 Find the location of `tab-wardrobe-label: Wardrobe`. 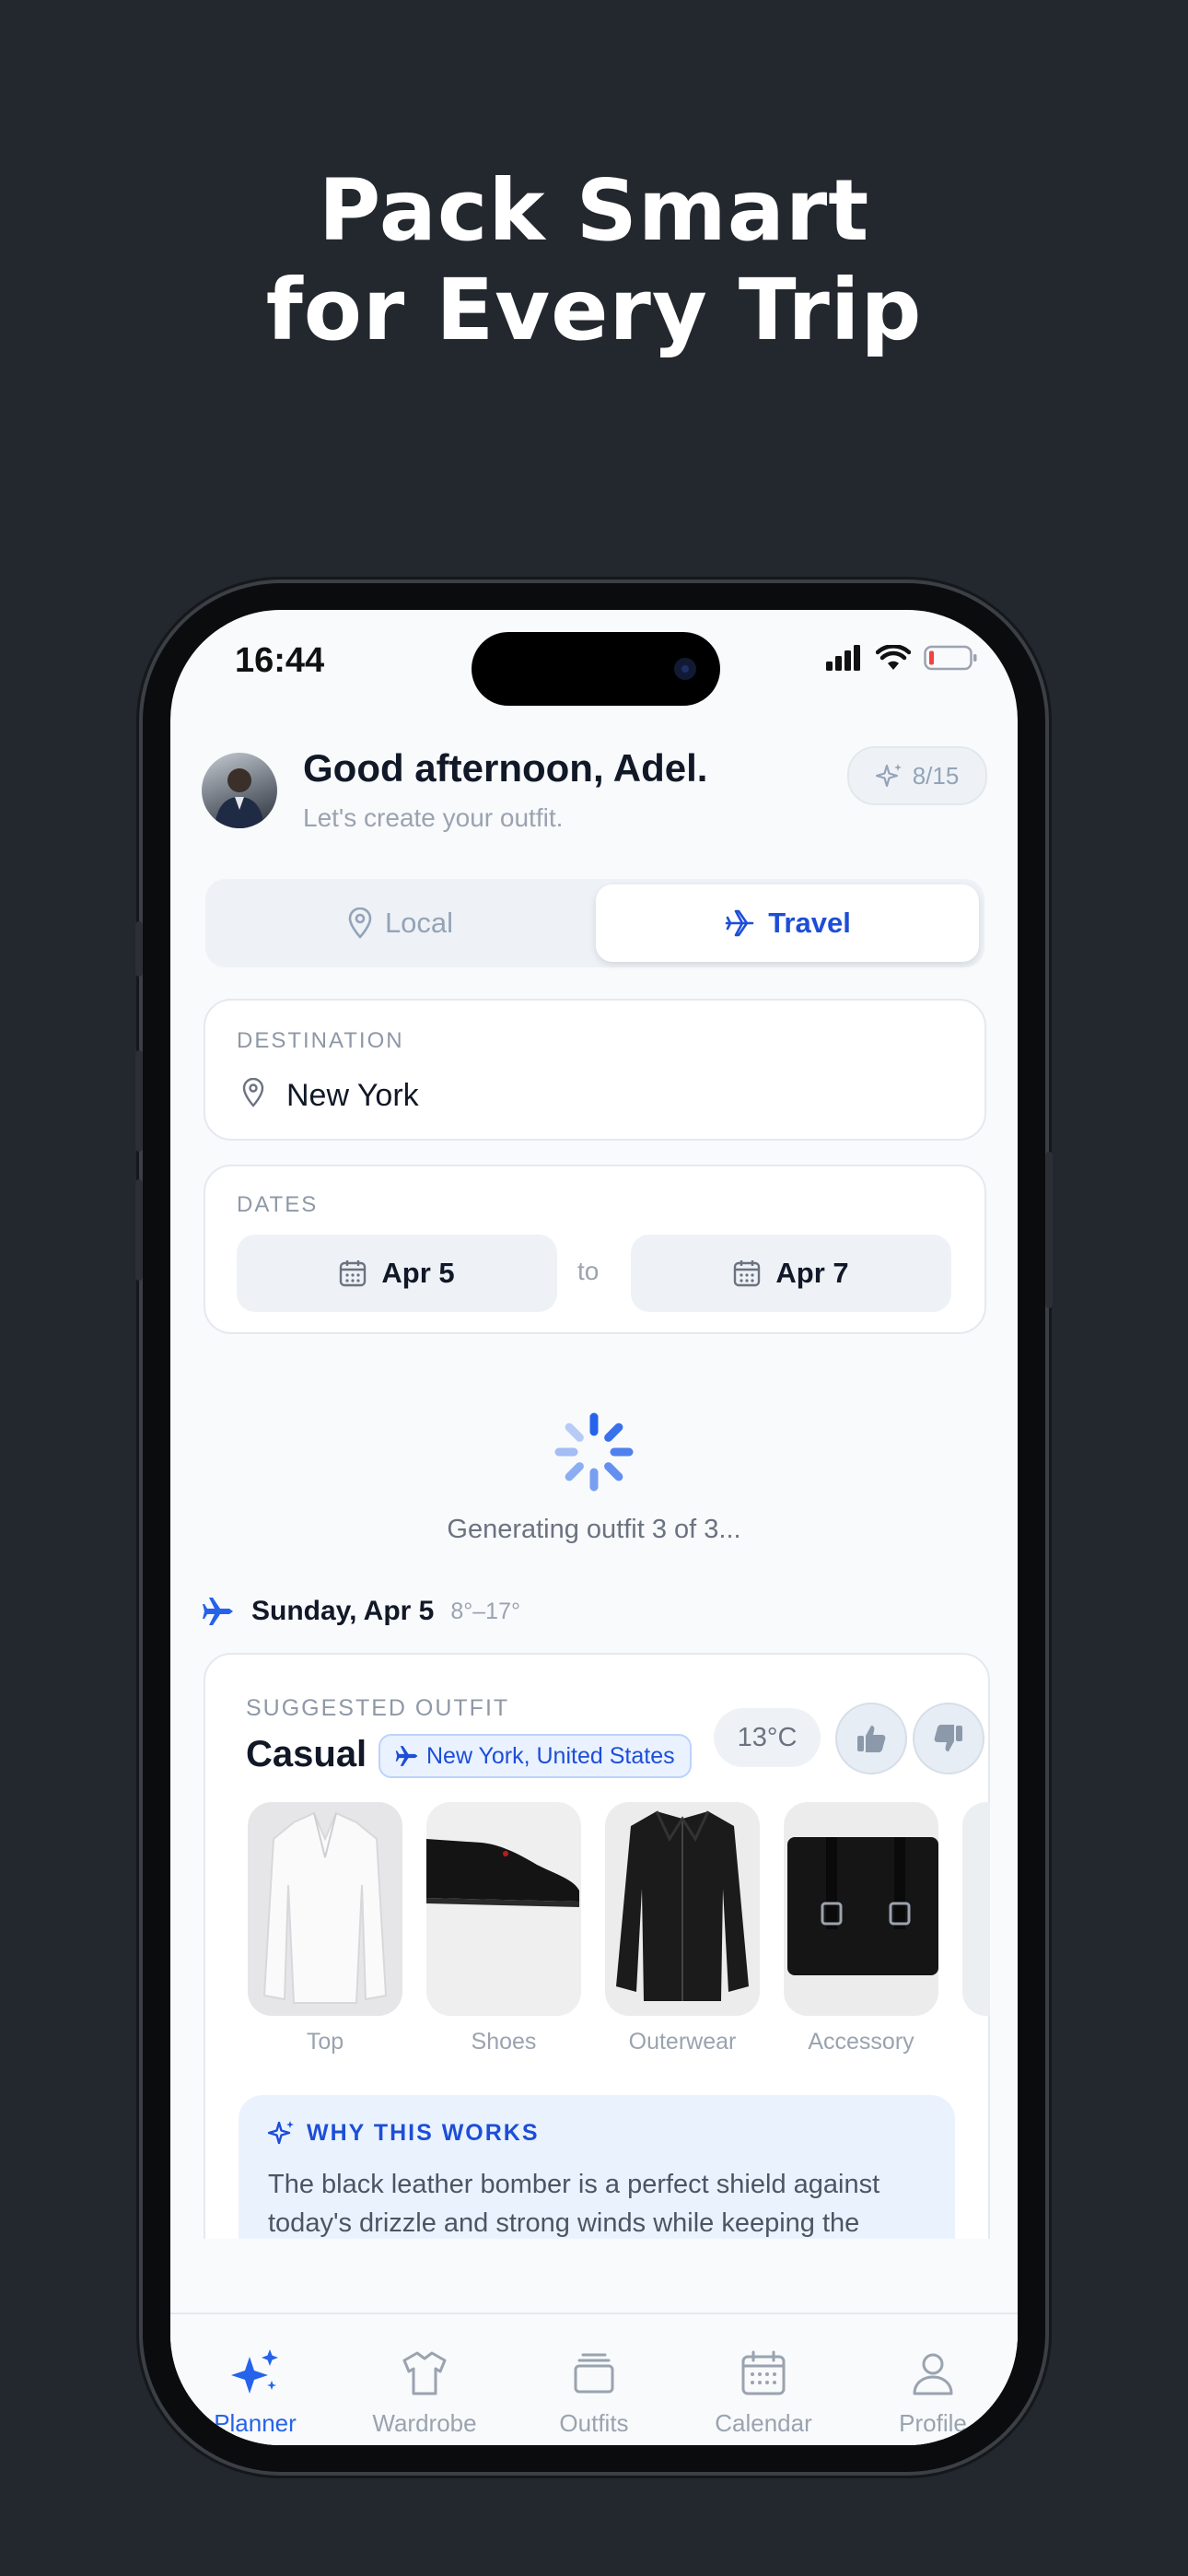

tab-wardrobe-label: Wardrobe is located at coordinates (424, 2423).